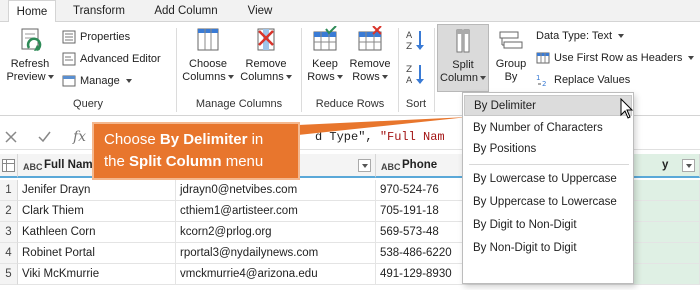 The height and width of the screenshot is (290, 700). What do you see at coordinates (69, 81) in the screenshot?
I see `manage-icon` at bounding box center [69, 81].